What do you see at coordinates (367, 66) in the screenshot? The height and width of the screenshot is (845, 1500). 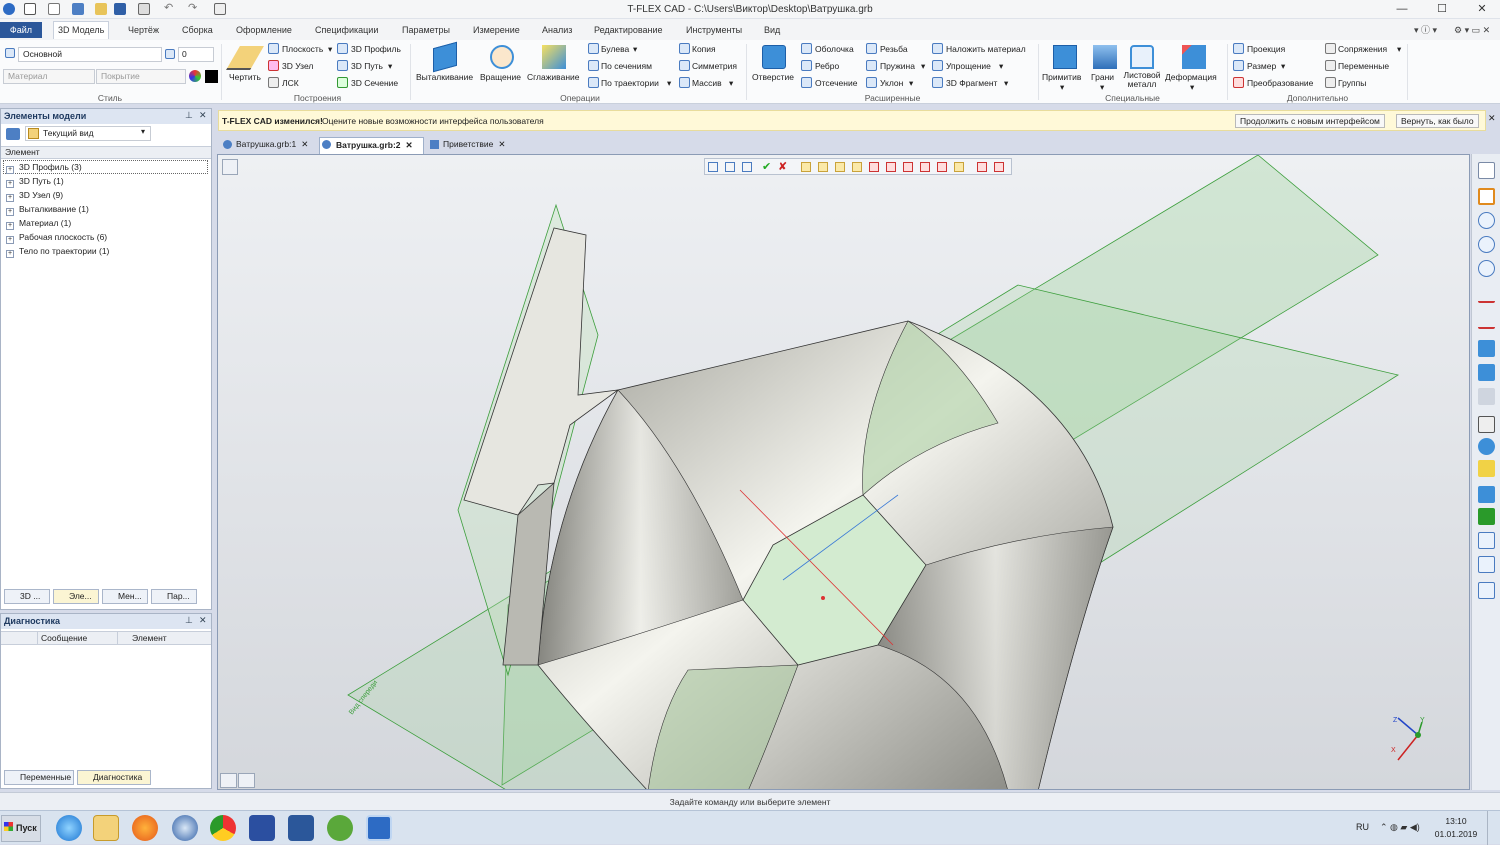 I see `path3d-button: 3D Путь` at bounding box center [367, 66].